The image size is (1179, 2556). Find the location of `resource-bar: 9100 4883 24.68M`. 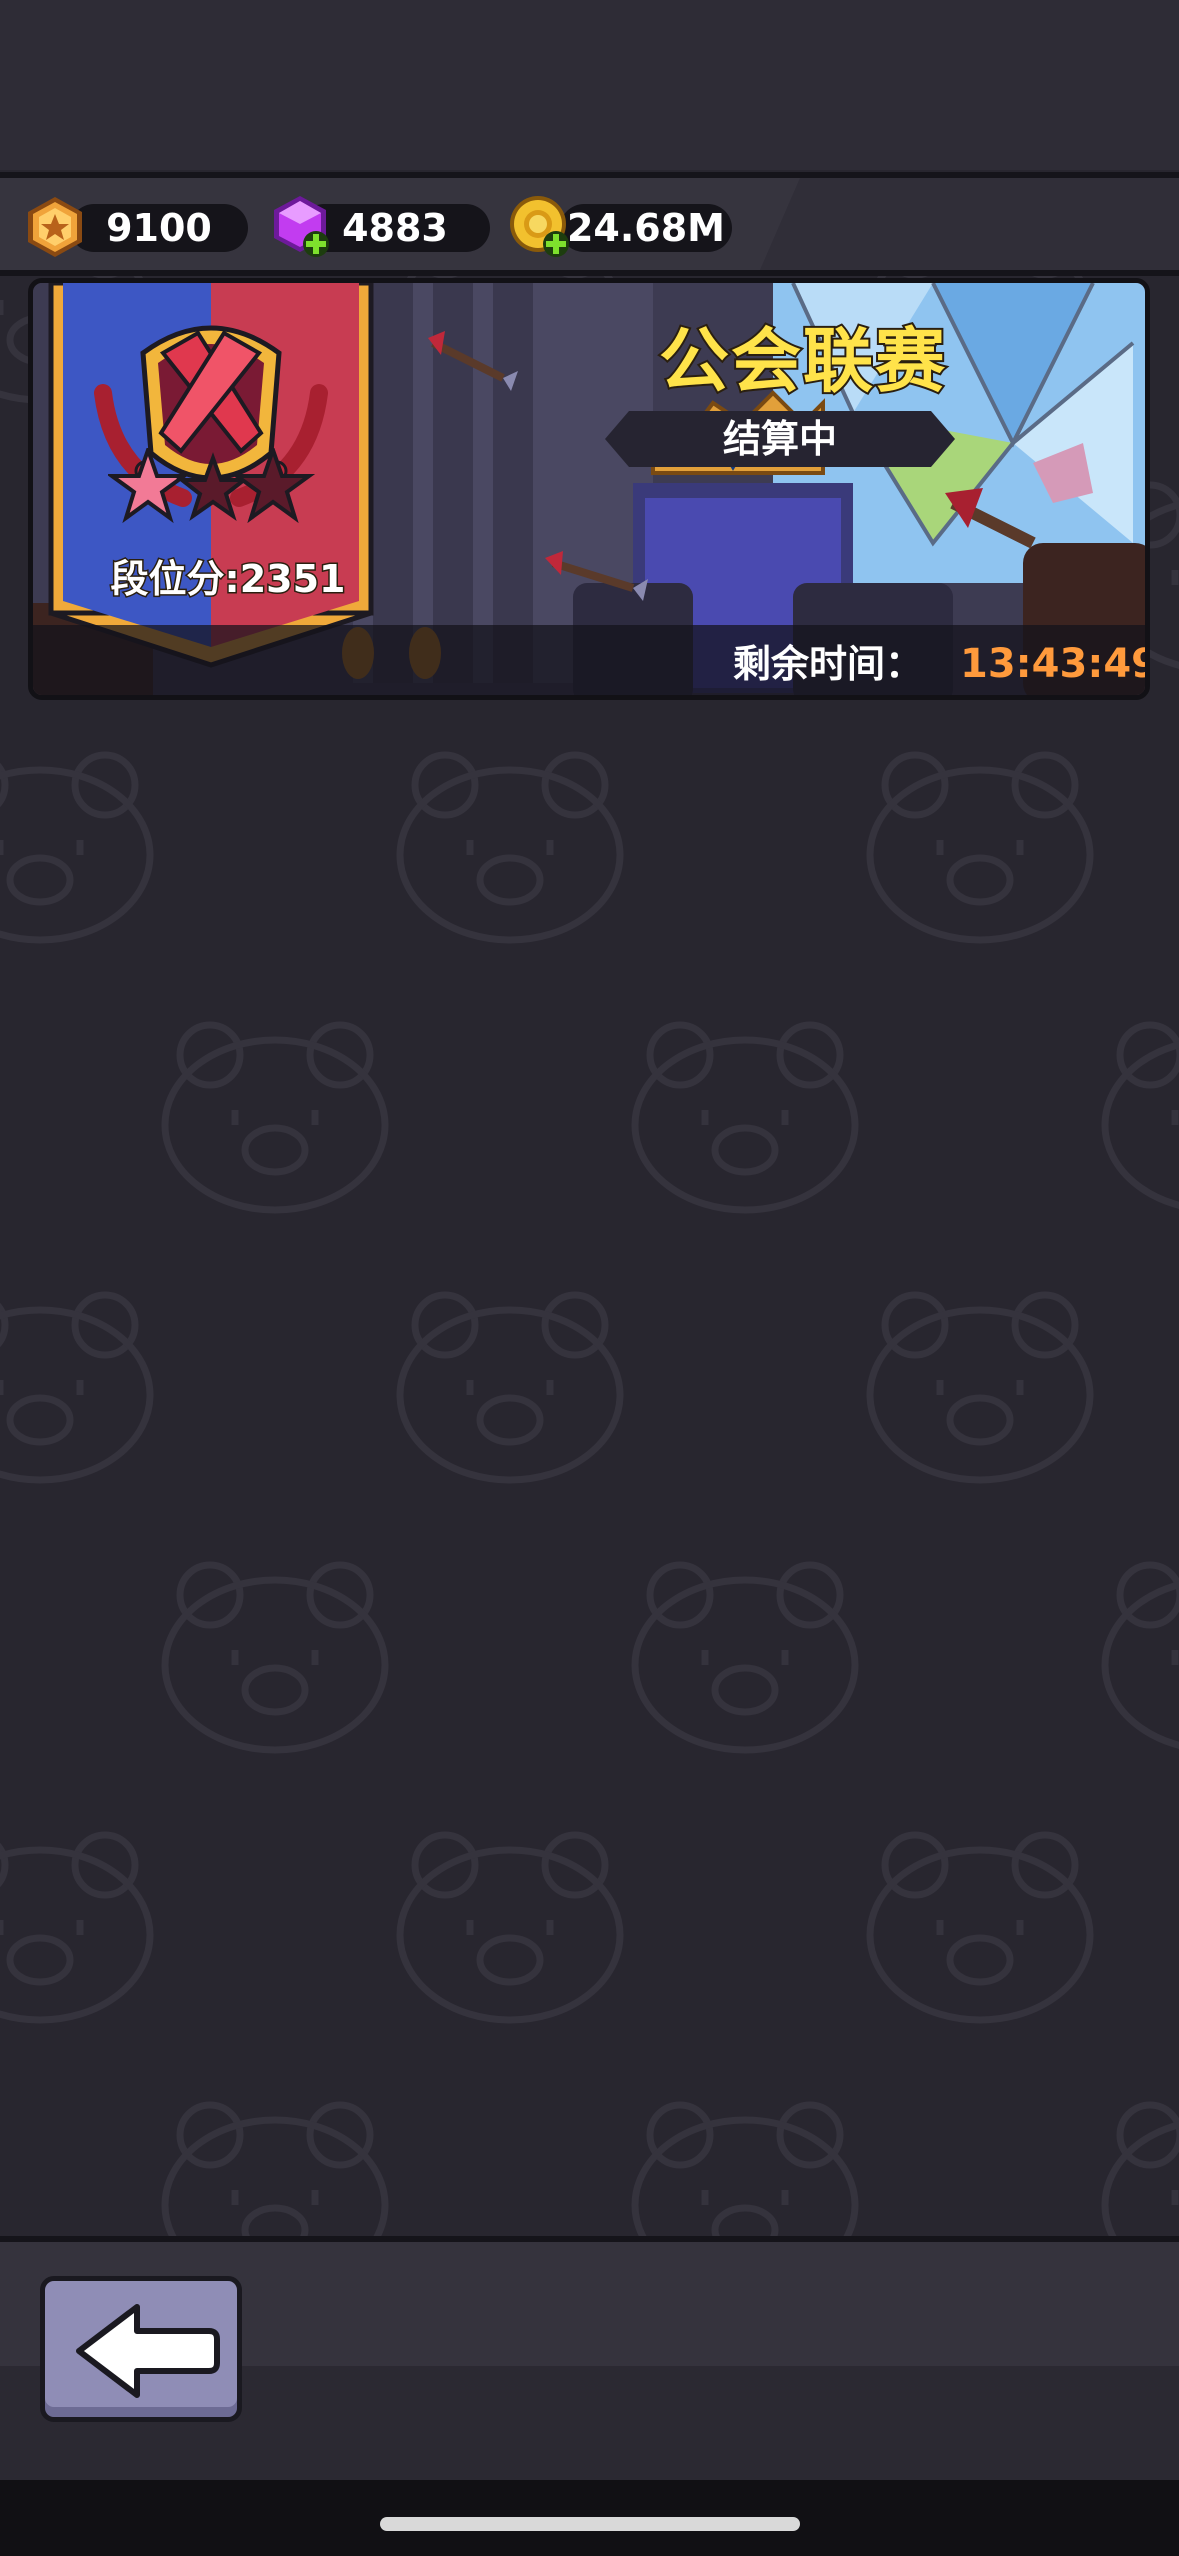

resource-bar: 9100 4883 24.68M is located at coordinates (589, 224).